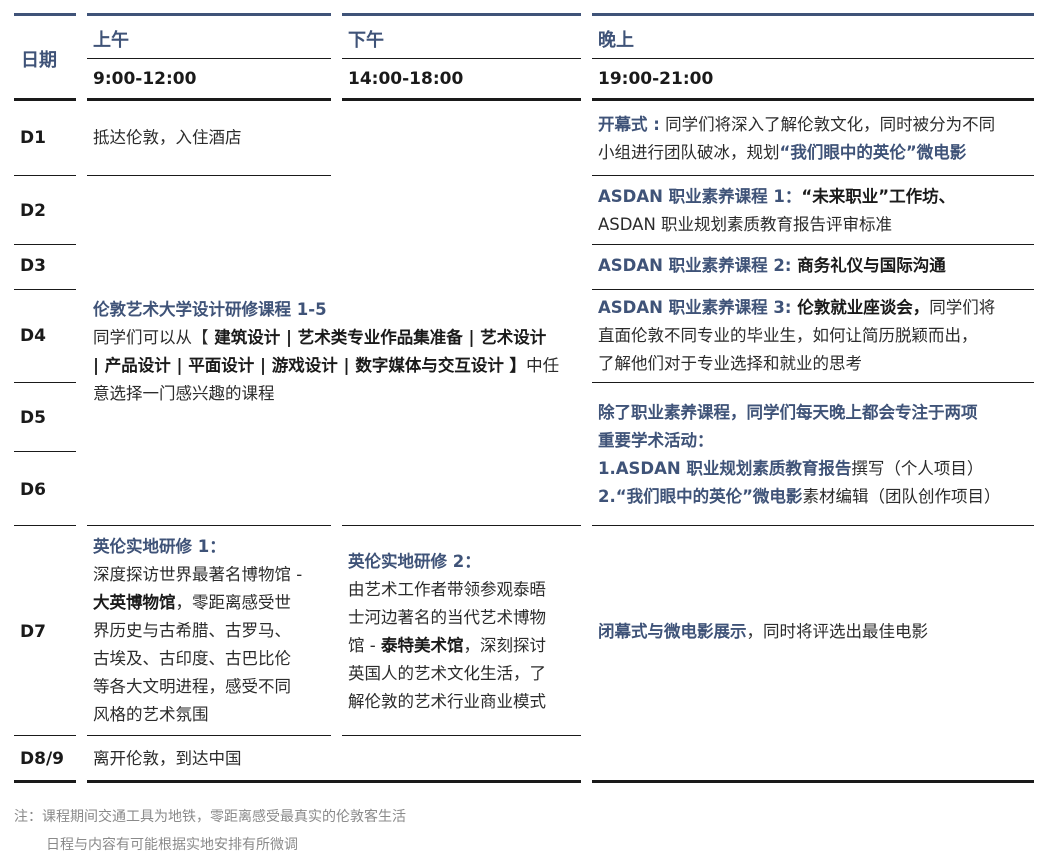 Image resolution: width=1049 pixels, height=864 pixels. What do you see at coordinates (42, 759) in the screenshot?
I see `day-label: D8/9` at bounding box center [42, 759].